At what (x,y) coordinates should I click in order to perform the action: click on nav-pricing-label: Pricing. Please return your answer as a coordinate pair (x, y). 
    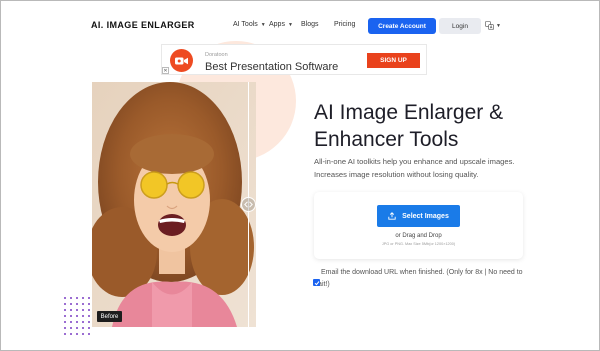
    Looking at the image, I should click on (345, 24).